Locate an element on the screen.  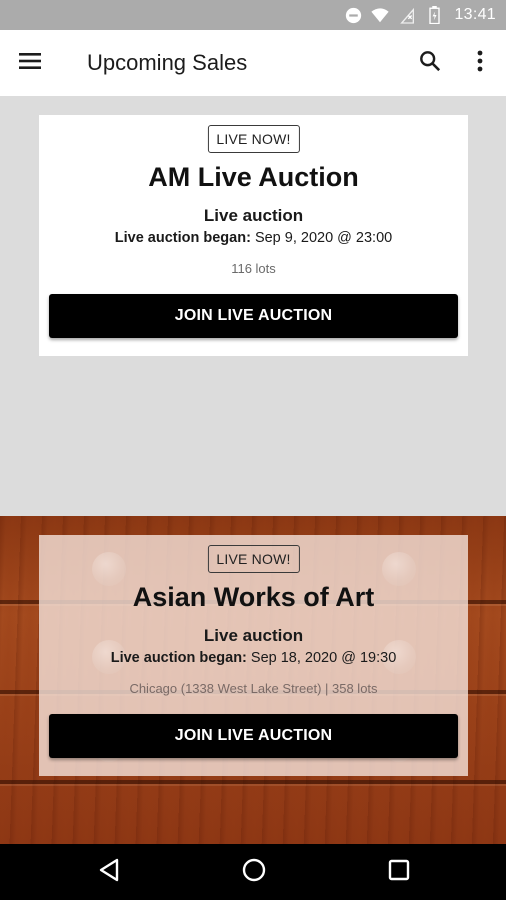
back-icon is located at coordinates (109, 872).